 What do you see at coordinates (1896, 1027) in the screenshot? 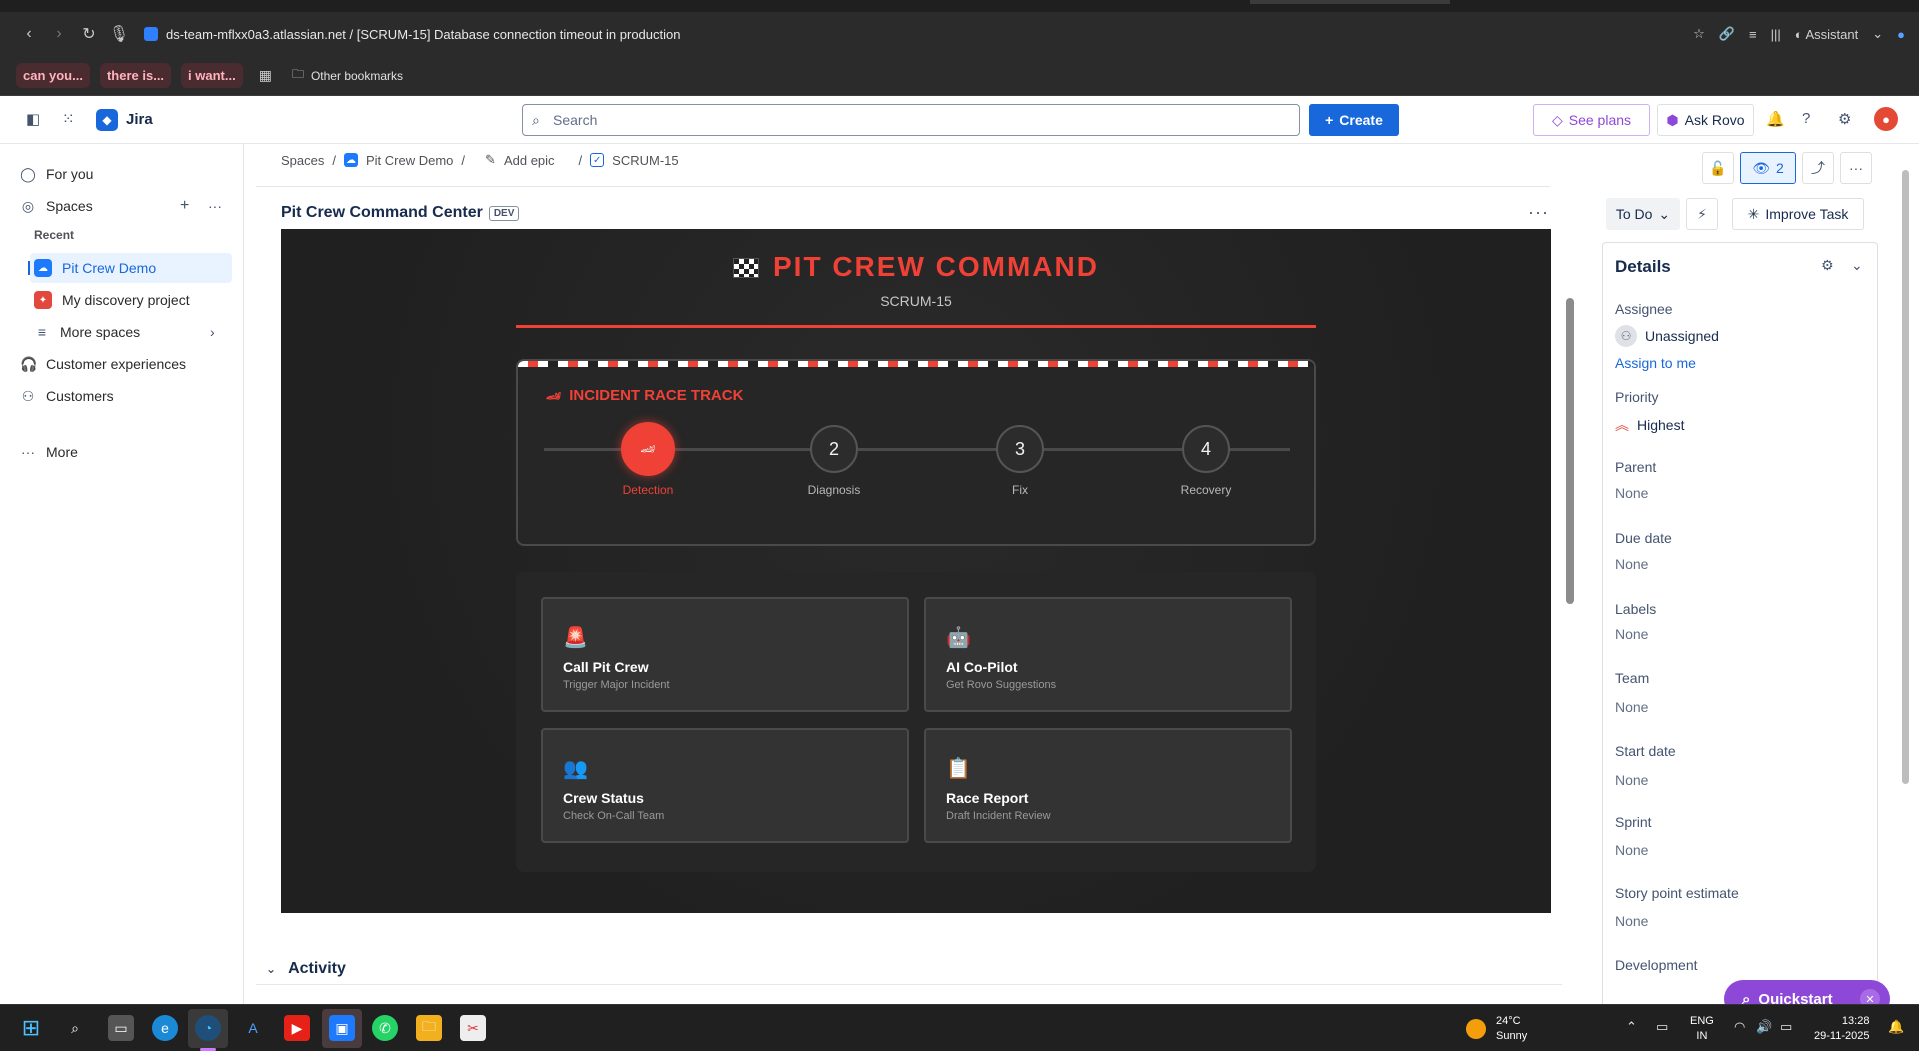
I see `notification-bell-icon: 🔔` at bounding box center [1896, 1027].